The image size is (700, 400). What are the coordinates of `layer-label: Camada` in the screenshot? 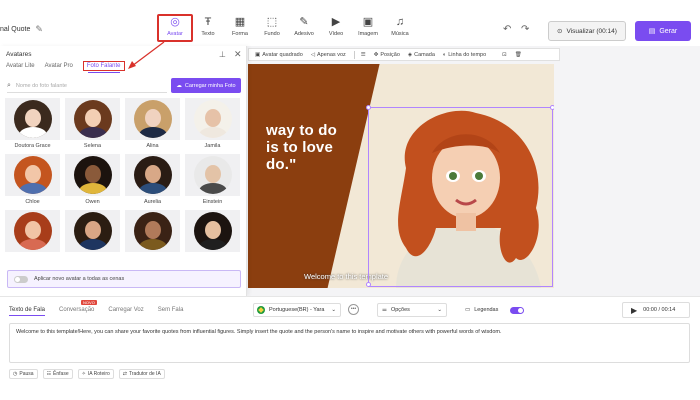 It's located at (424, 54).